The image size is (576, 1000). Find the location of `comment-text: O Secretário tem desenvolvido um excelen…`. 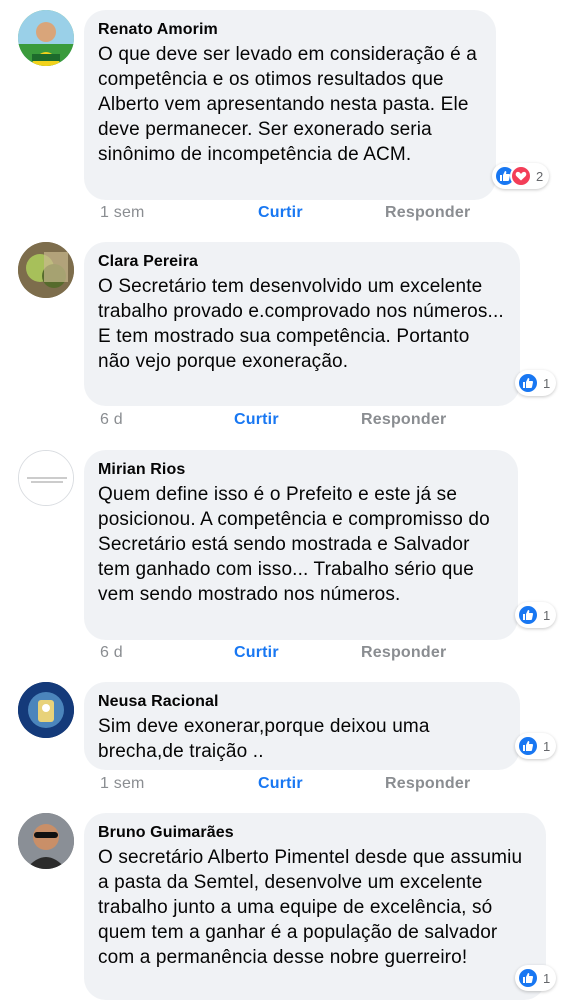

comment-text: O Secretário tem desenvolvido um excelen… is located at coordinates (301, 324).